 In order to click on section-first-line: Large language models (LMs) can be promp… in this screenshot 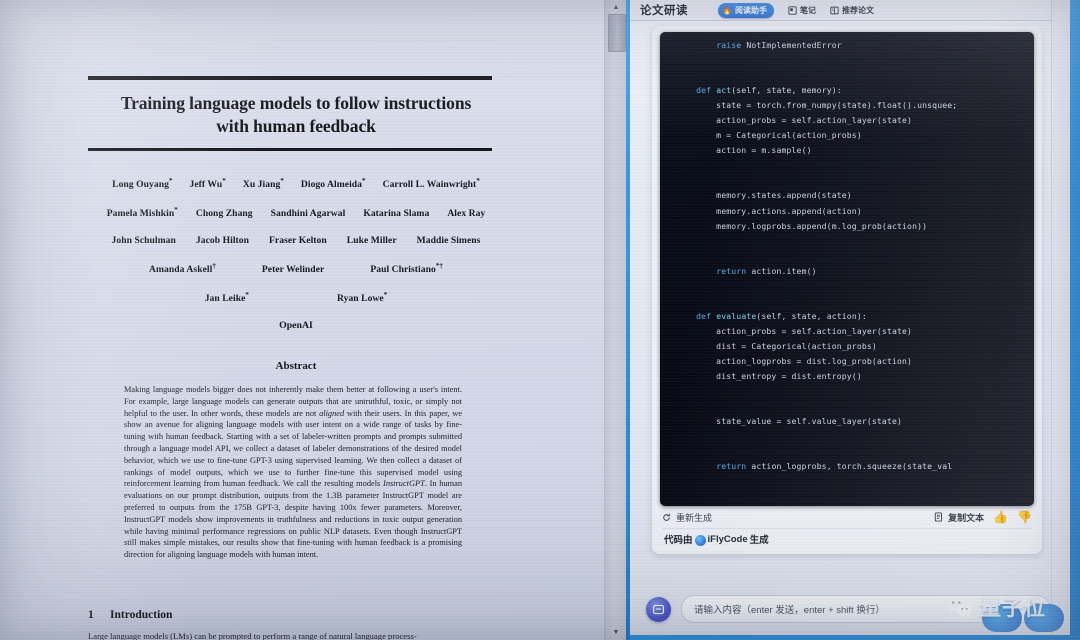, I will do `click(252, 635)`.